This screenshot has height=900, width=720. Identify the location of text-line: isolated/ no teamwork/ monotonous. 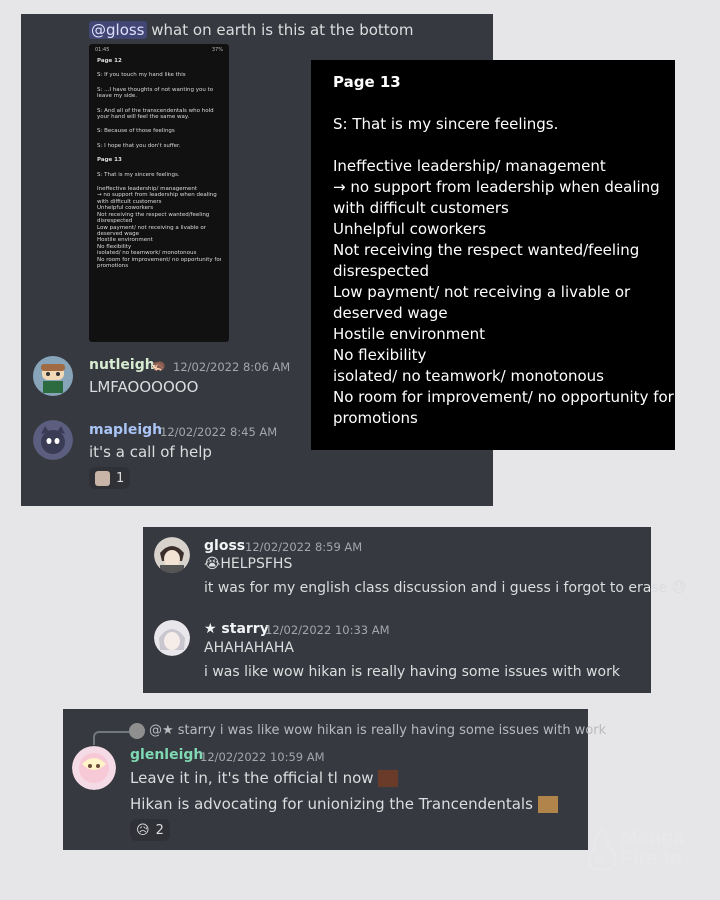
(468, 376).